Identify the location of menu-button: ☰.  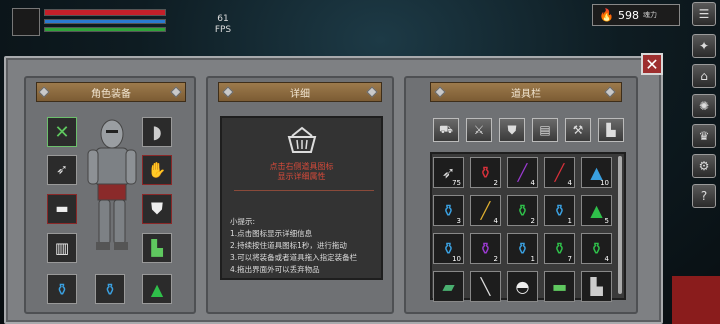
(704, 14).